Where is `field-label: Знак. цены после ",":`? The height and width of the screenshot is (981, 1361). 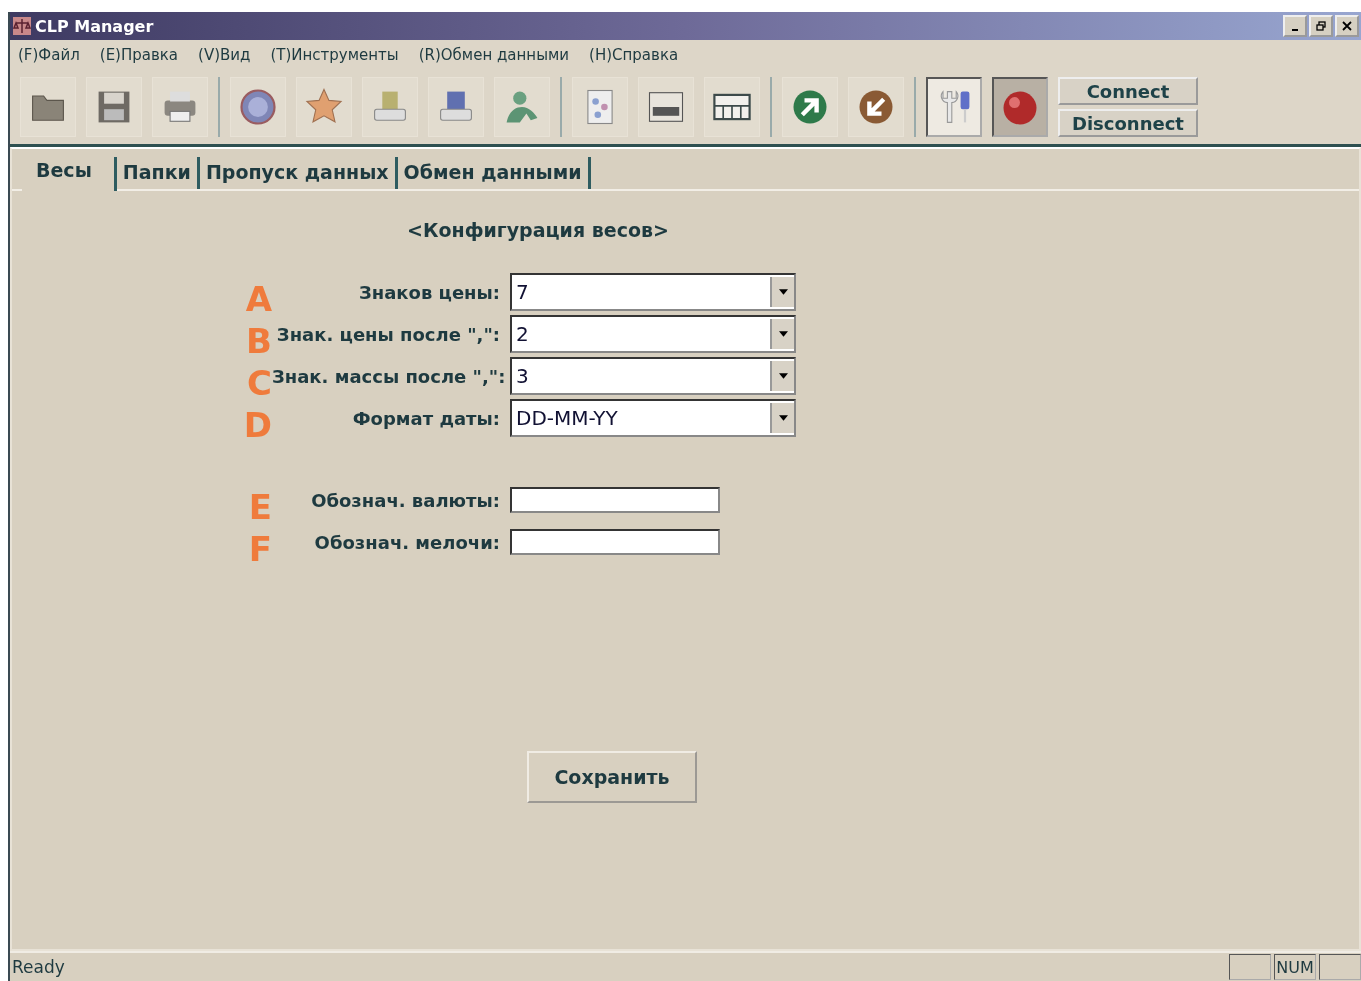 field-label: Знак. цены после ",": is located at coordinates (388, 334).